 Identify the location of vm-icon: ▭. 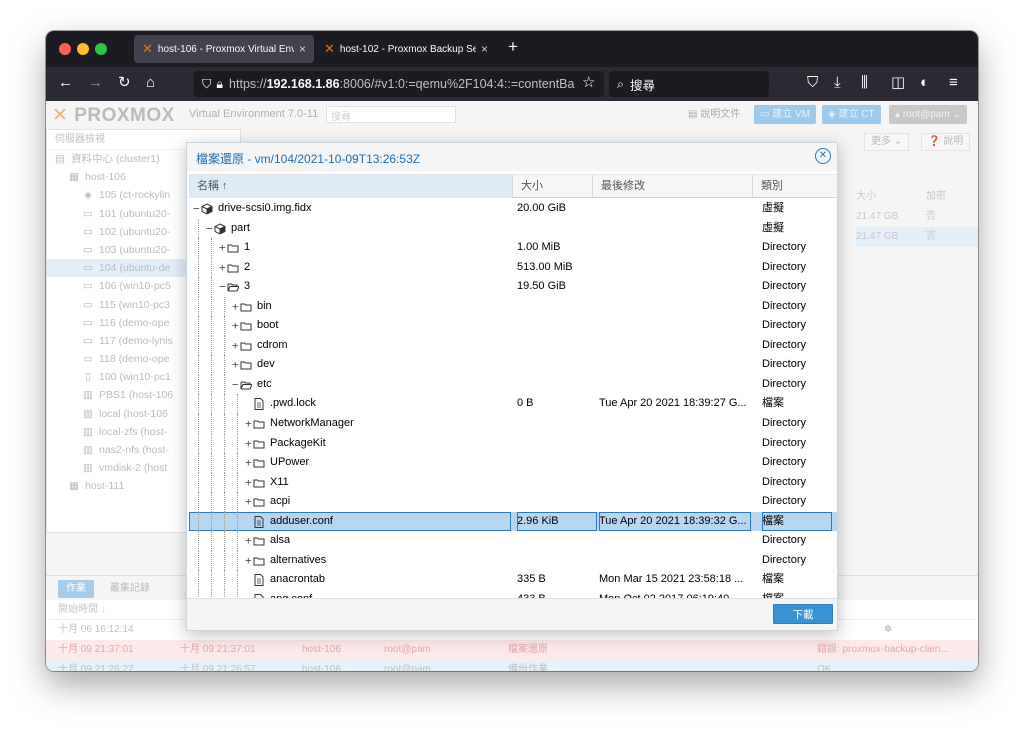
(88, 286).